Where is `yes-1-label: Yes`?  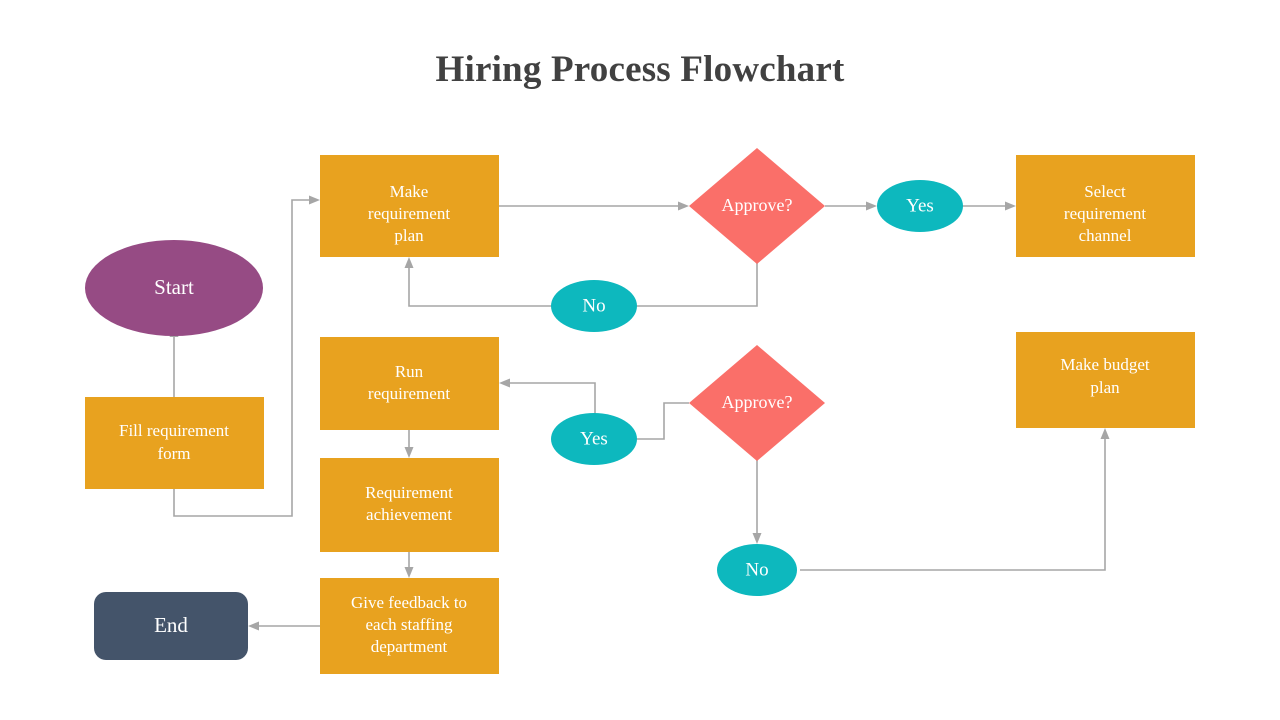
yes-1-label: Yes is located at coordinates (920, 205).